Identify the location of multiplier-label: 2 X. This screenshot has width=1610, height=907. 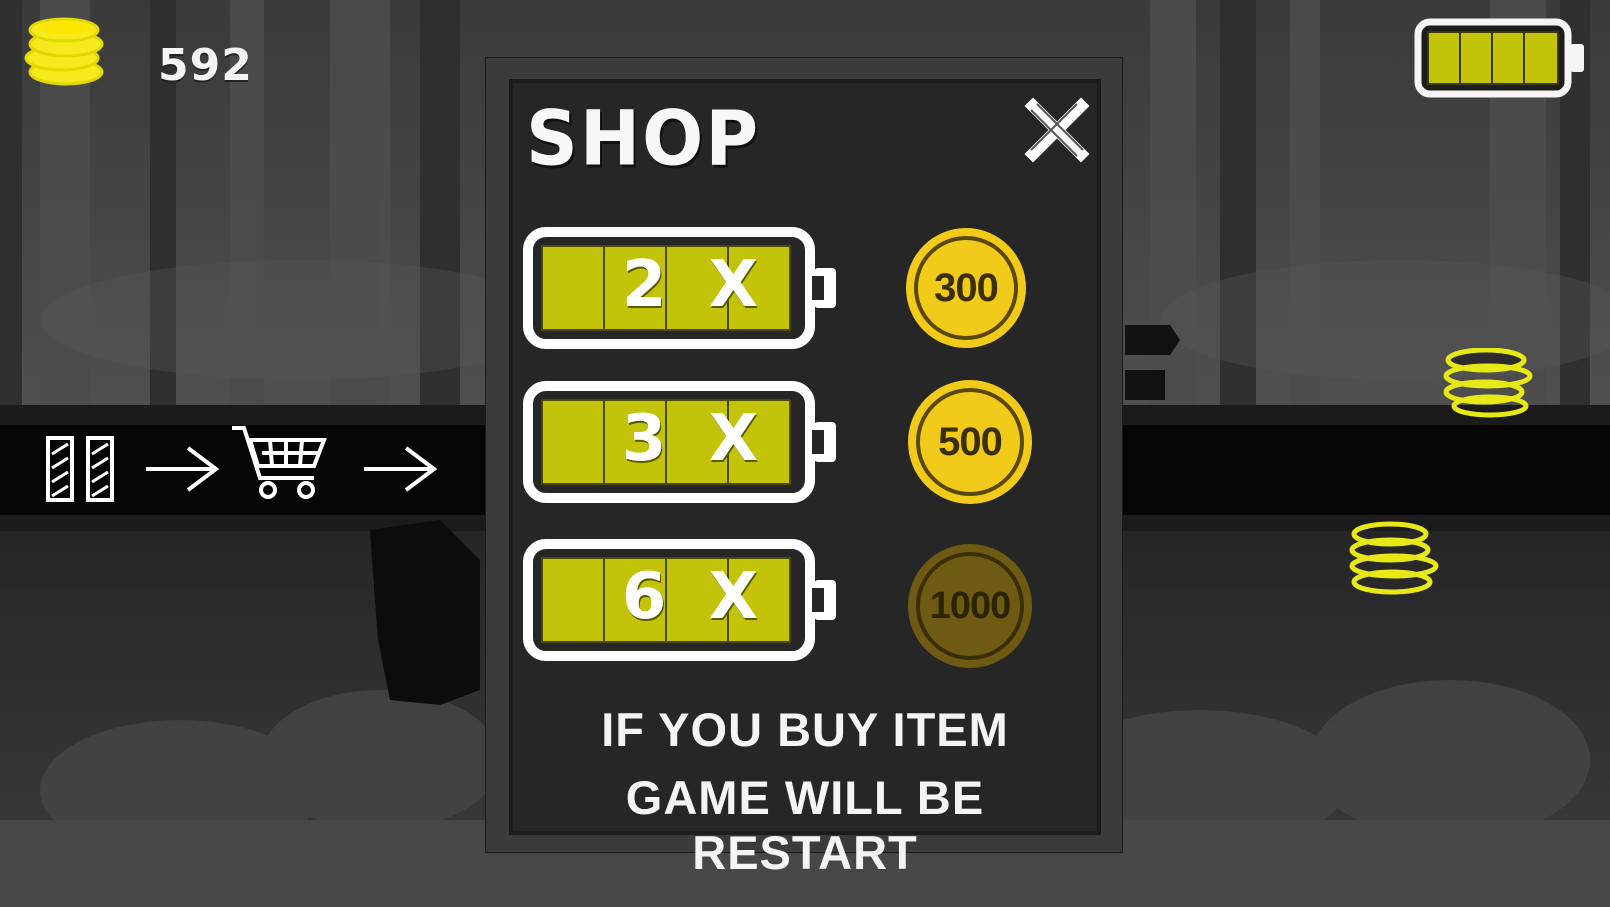
(695, 285).